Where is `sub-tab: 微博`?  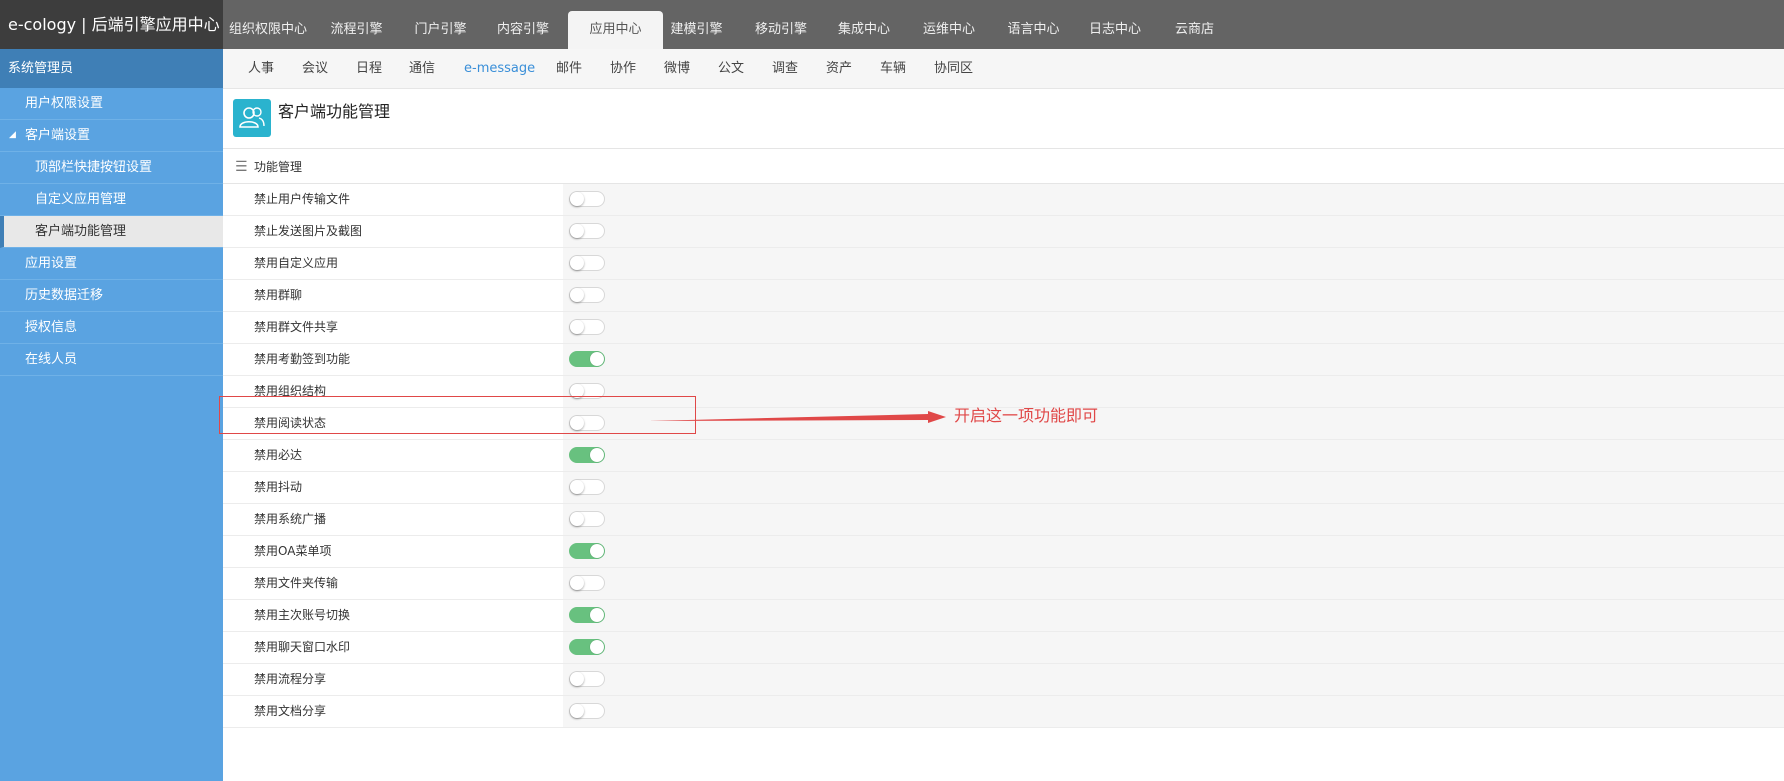 sub-tab: 微博 is located at coordinates (677, 68).